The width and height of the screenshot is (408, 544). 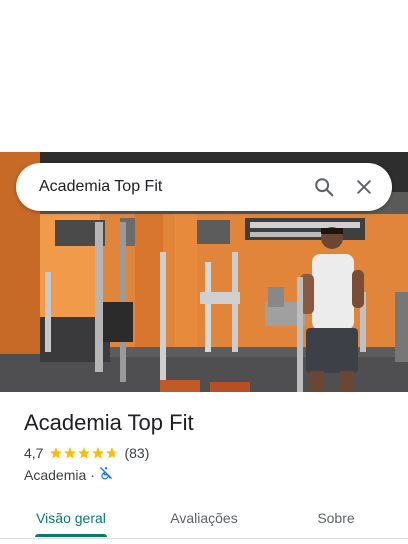 I want to click on place-category: Academia, so click(x=55, y=474).